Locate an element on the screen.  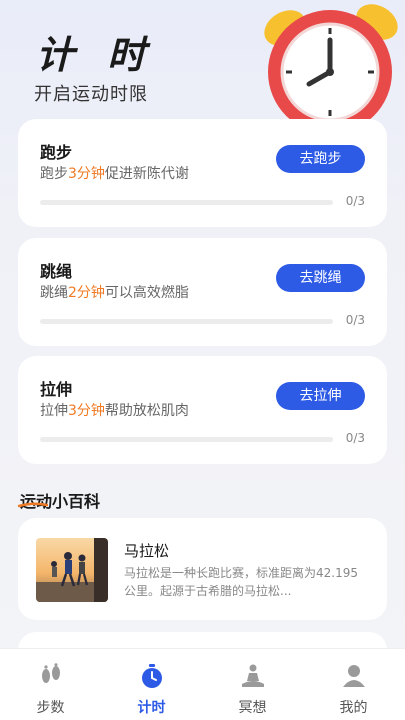
exercise-card-stretching: 拉伸 拉伸3分钟帮助放松肌肉 去拉伸 0/3 is located at coordinates (202, 410).